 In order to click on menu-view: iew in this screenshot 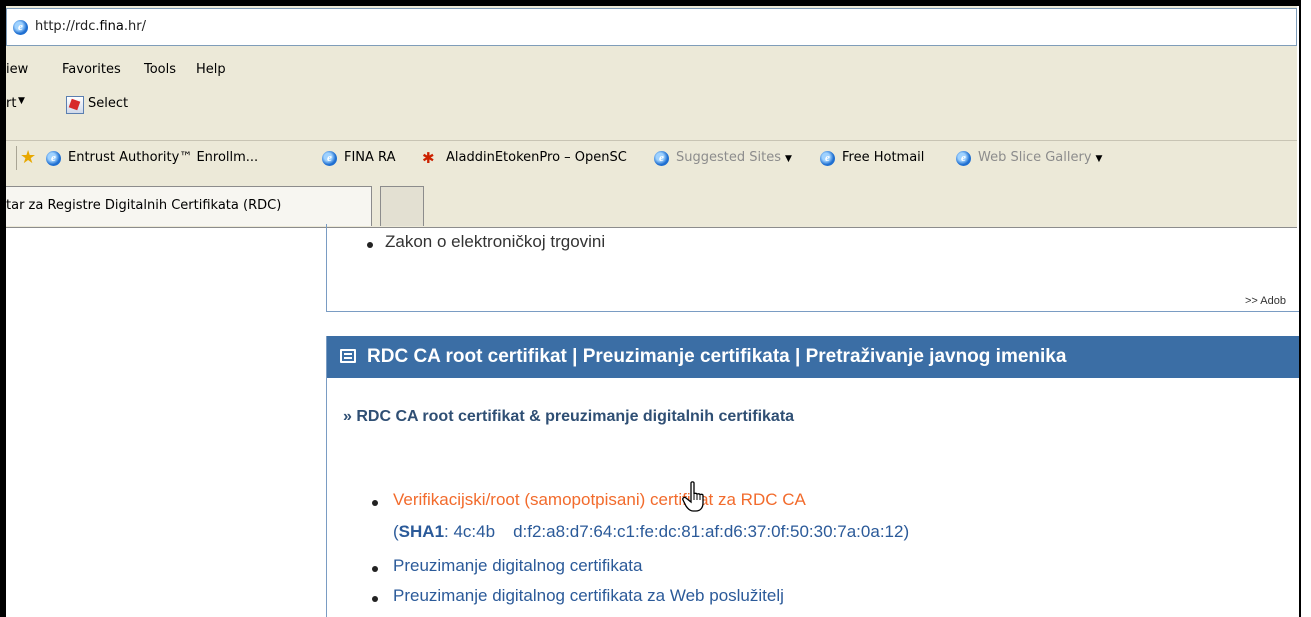, I will do `click(17, 69)`.